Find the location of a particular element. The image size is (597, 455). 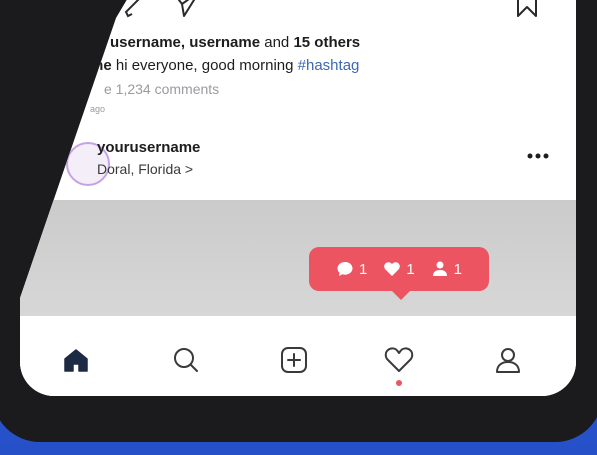

notification-comments-count: 1 is located at coordinates (363, 269).